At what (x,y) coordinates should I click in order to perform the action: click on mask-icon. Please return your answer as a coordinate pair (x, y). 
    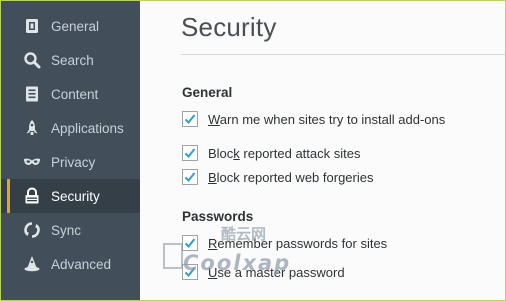
    Looking at the image, I should click on (32, 162).